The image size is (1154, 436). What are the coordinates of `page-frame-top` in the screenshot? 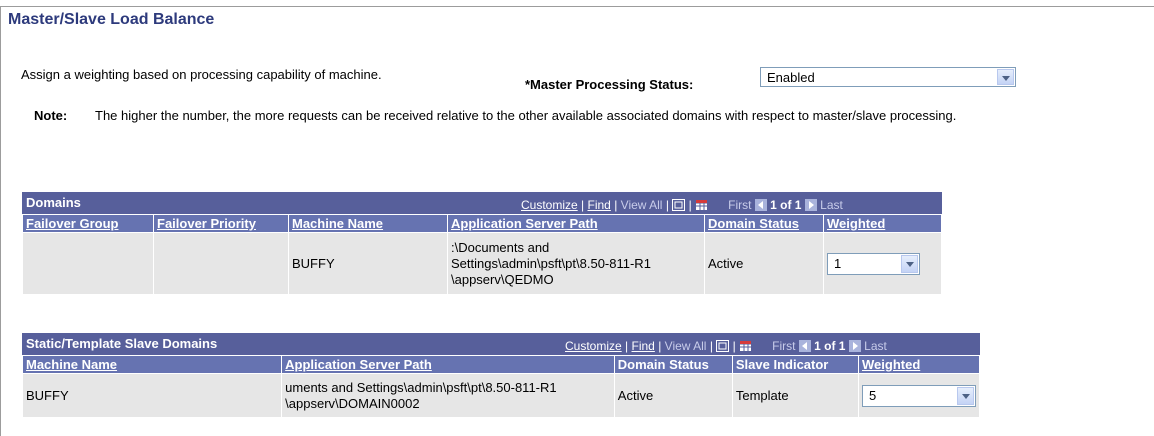 It's located at (577, 6).